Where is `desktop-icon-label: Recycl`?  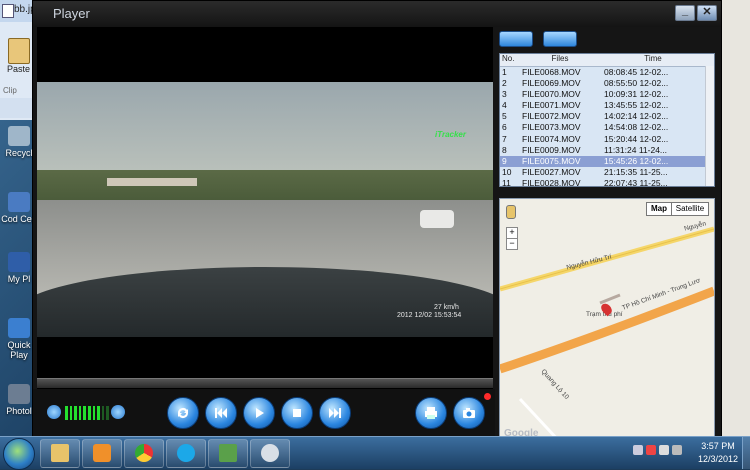 desktop-icon-label: Recycl is located at coordinates (19, 153).